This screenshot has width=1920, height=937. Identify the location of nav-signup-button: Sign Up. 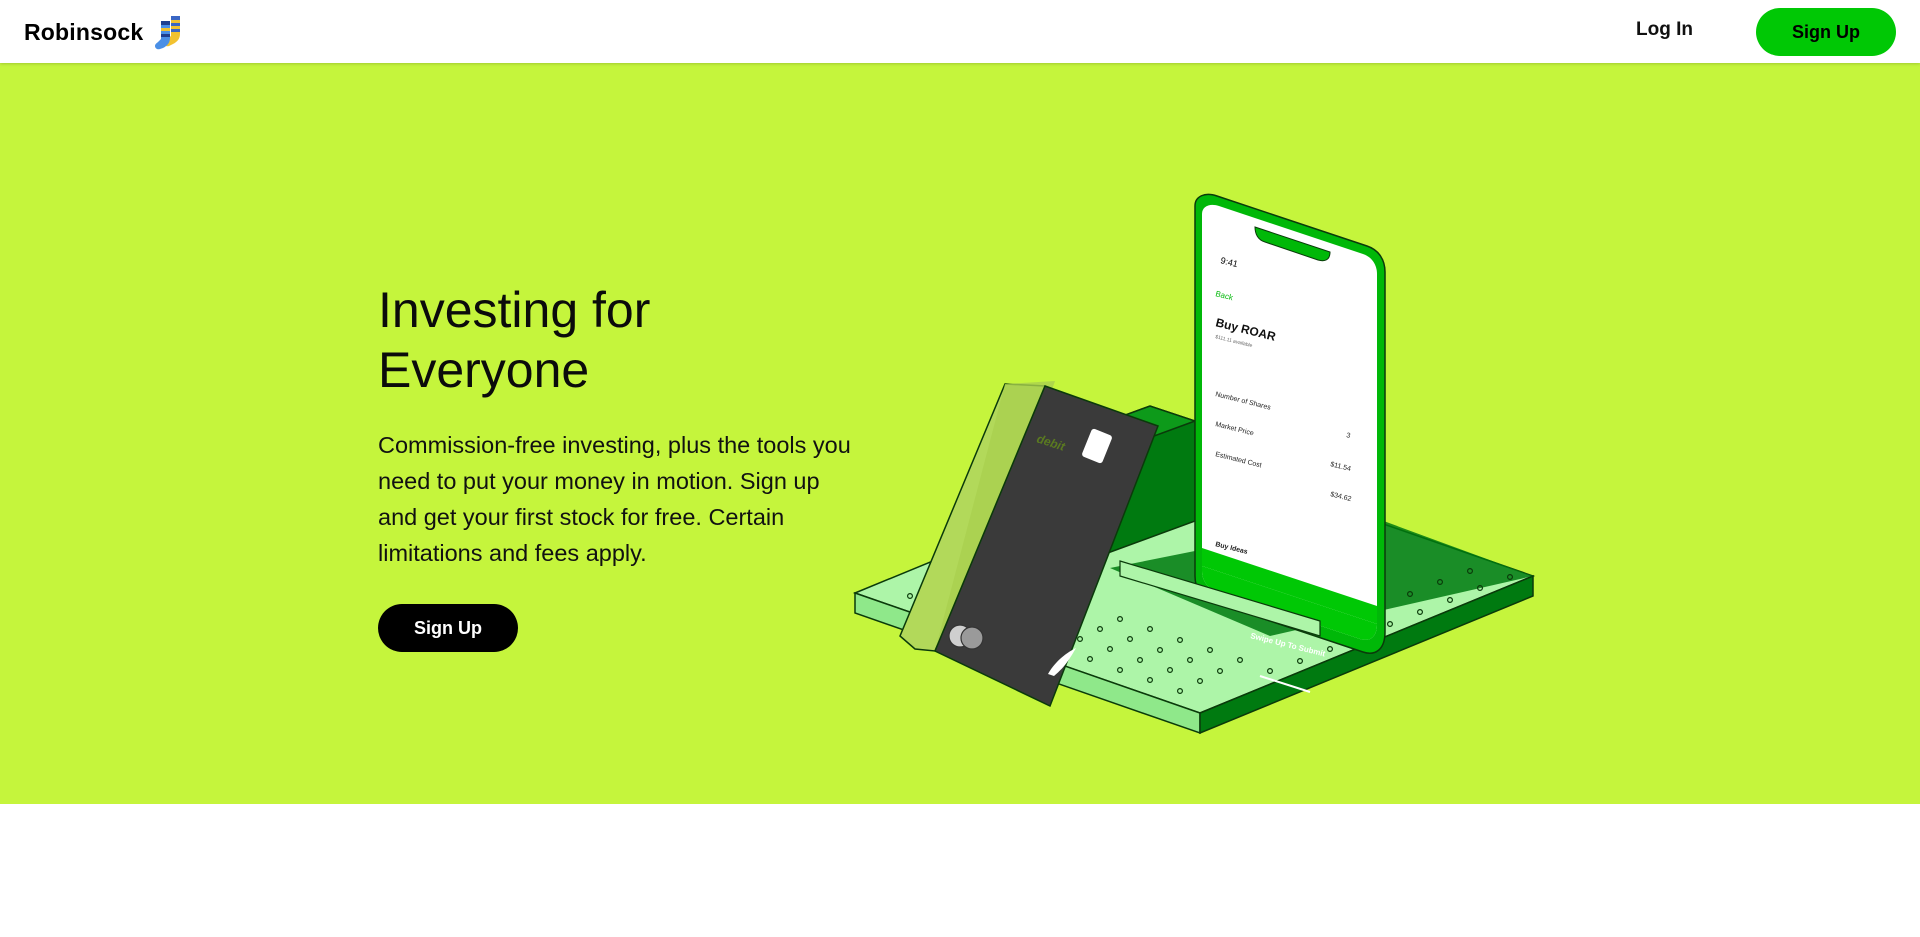
(1826, 32).